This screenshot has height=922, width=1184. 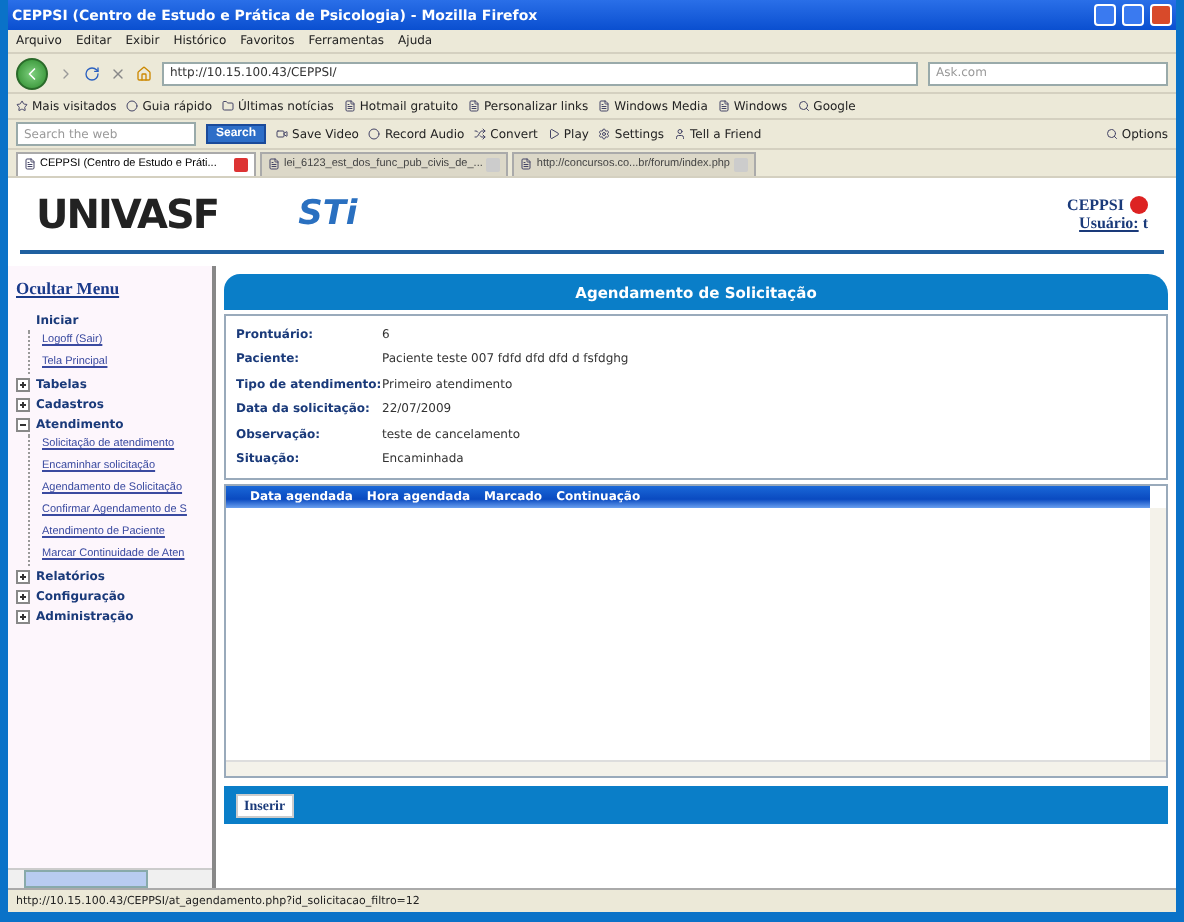 I want to click on maximize-button, so click(x=1133, y=15).